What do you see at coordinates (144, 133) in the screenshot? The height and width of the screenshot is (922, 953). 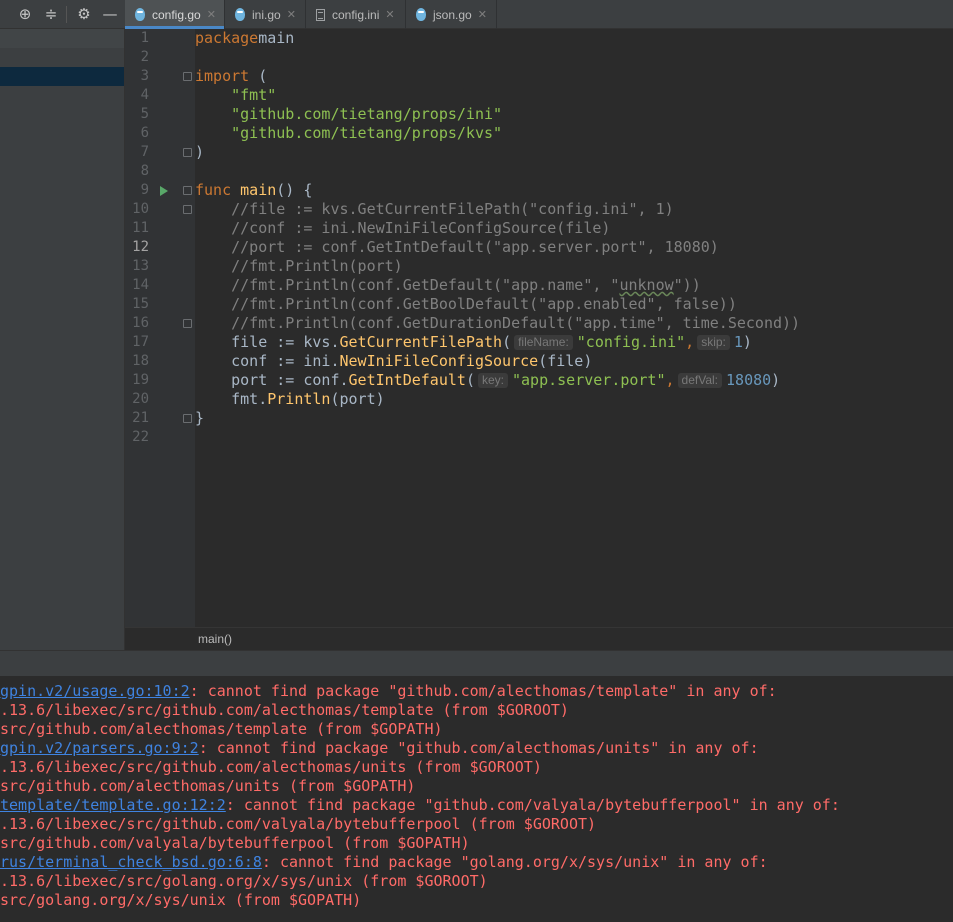 I see `line-number: 6` at bounding box center [144, 133].